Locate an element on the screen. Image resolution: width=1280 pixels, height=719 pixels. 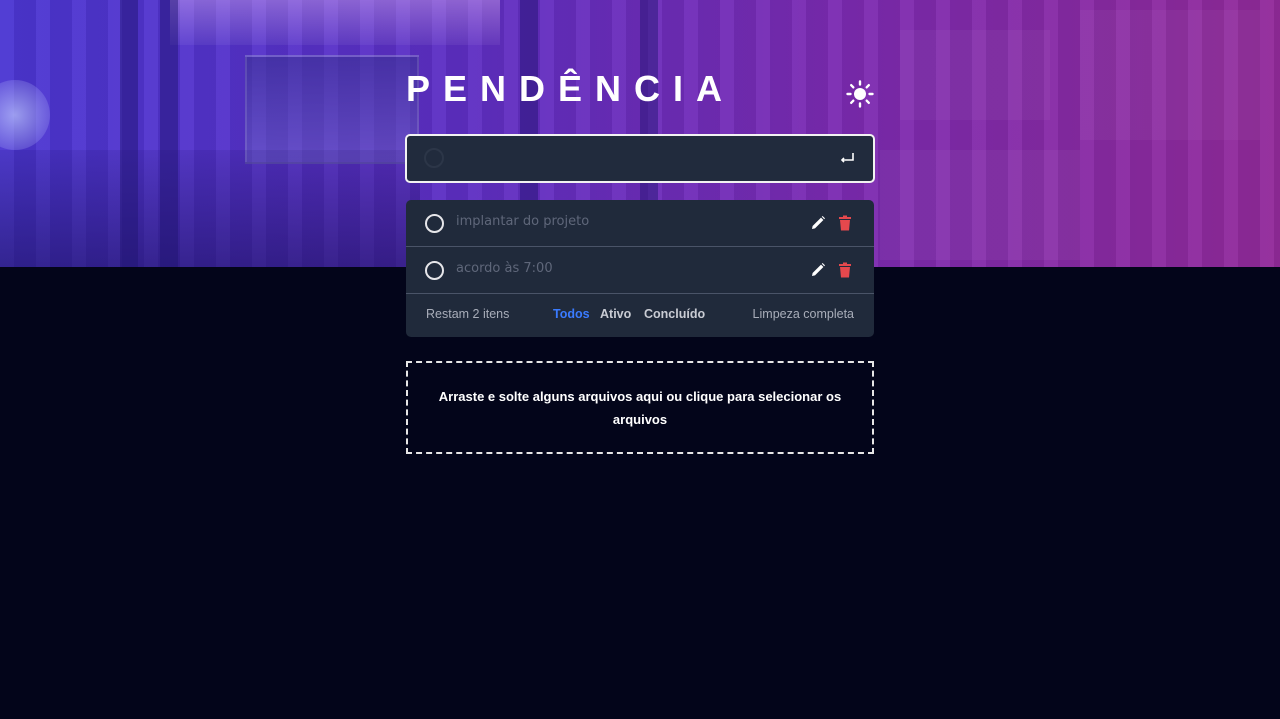
theme-toggle-button is located at coordinates (860, 94).